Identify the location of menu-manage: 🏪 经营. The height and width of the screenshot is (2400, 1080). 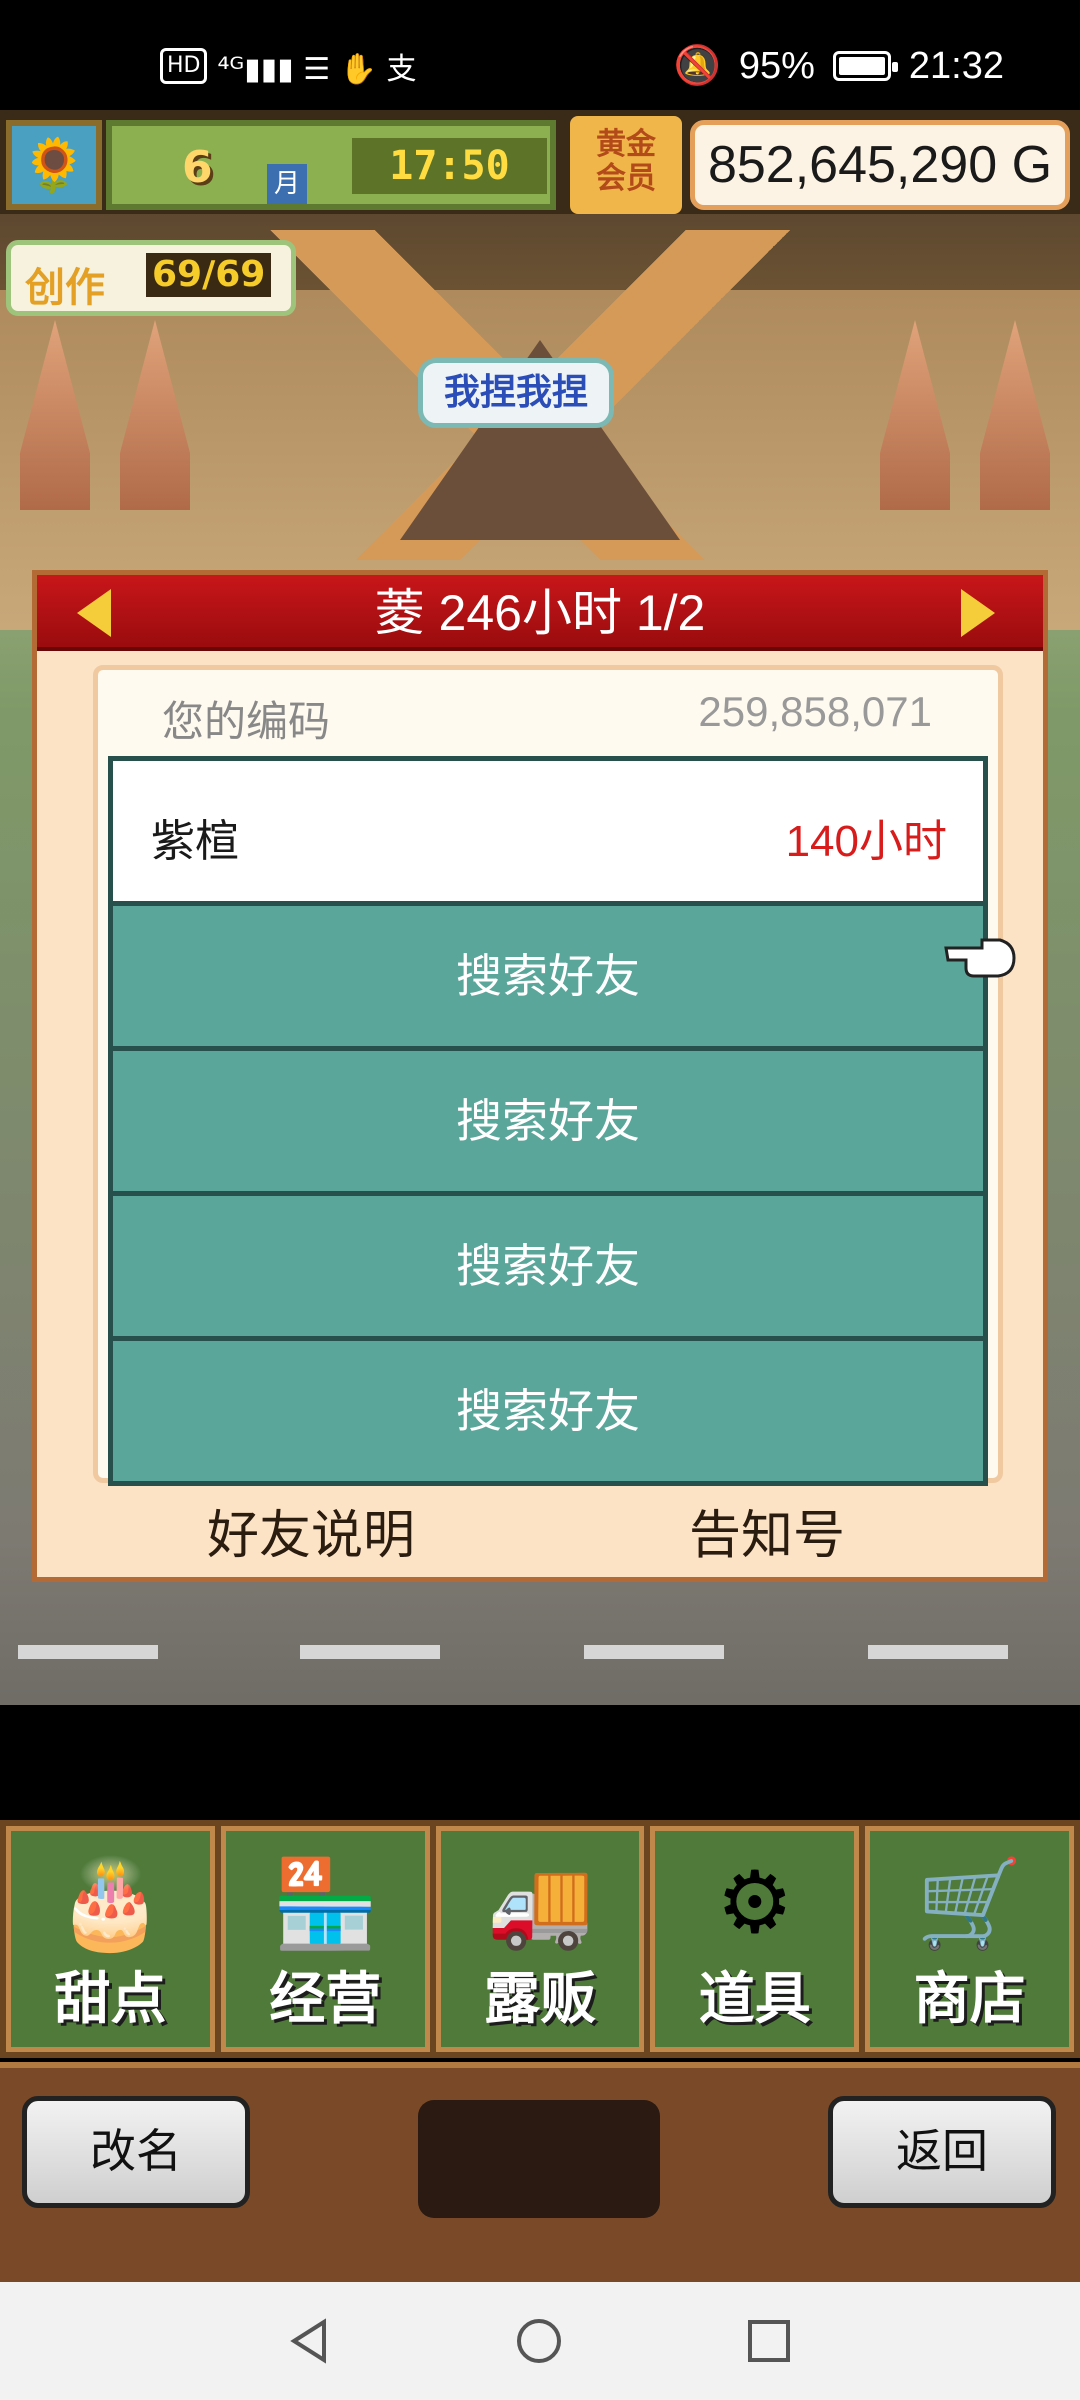
(325, 1939).